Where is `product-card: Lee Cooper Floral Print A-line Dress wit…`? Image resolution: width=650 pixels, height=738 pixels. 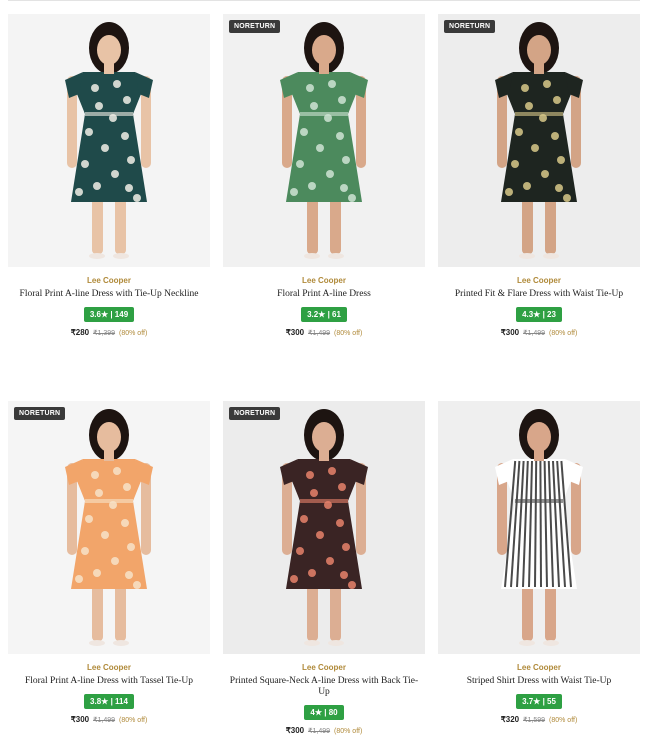 product-card: Lee Cooper Floral Print A-line Dress wit… is located at coordinates (109, 175).